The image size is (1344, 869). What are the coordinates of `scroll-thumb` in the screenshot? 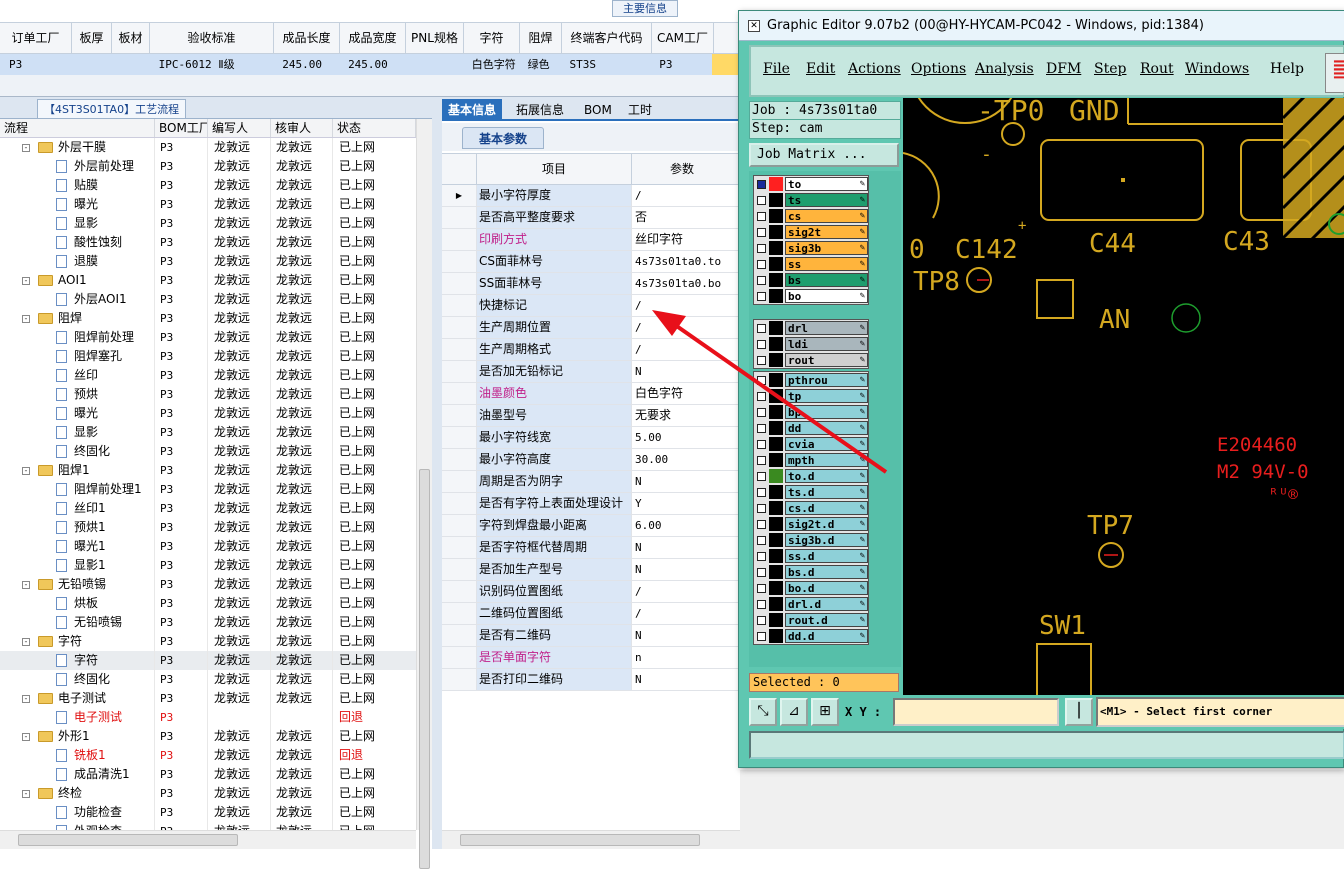 It's located at (580, 840).